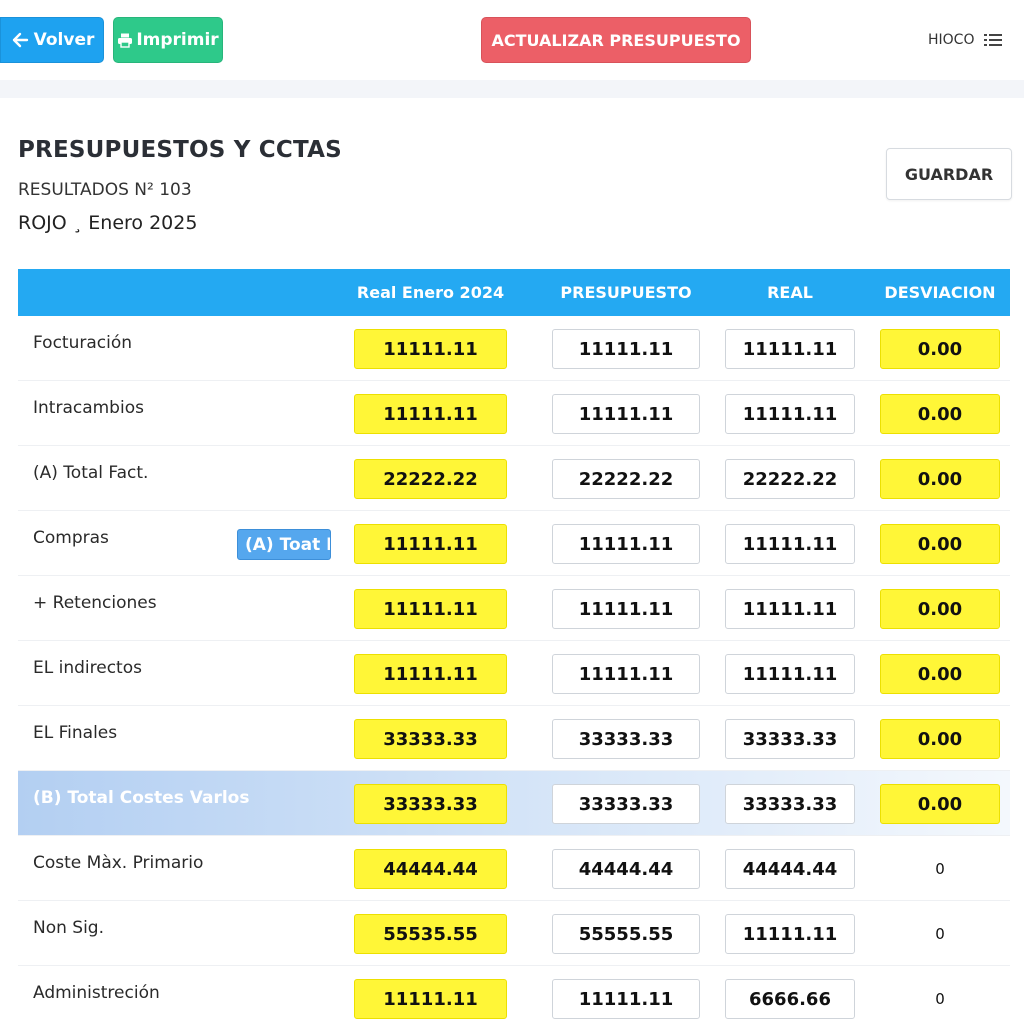 The width and height of the screenshot is (1024, 1024). Describe the element at coordinates (118, 863) in the screenshot. I see `row-label: Coste Màx. Primario` at that location.